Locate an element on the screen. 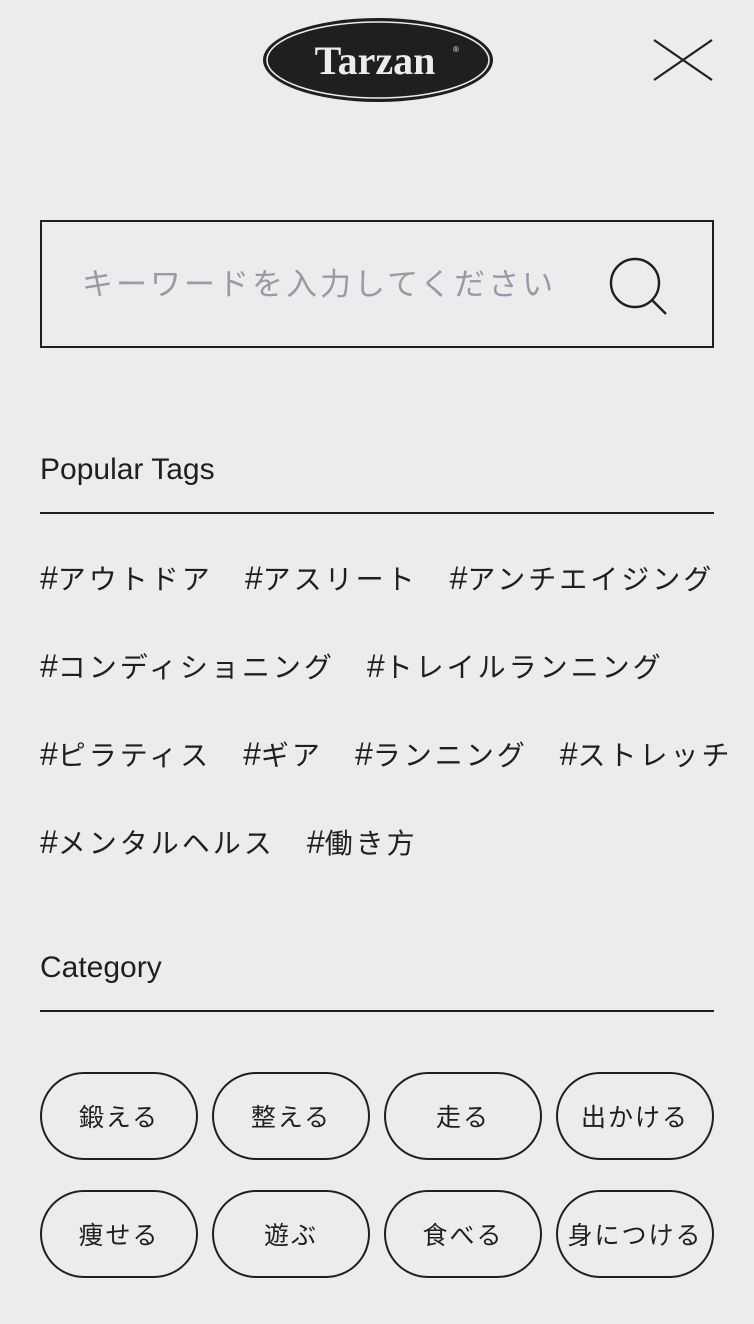 The height and width of the screenshot is (1324, 754). tag-link: #アスリート is located at coordinates (331, 579).